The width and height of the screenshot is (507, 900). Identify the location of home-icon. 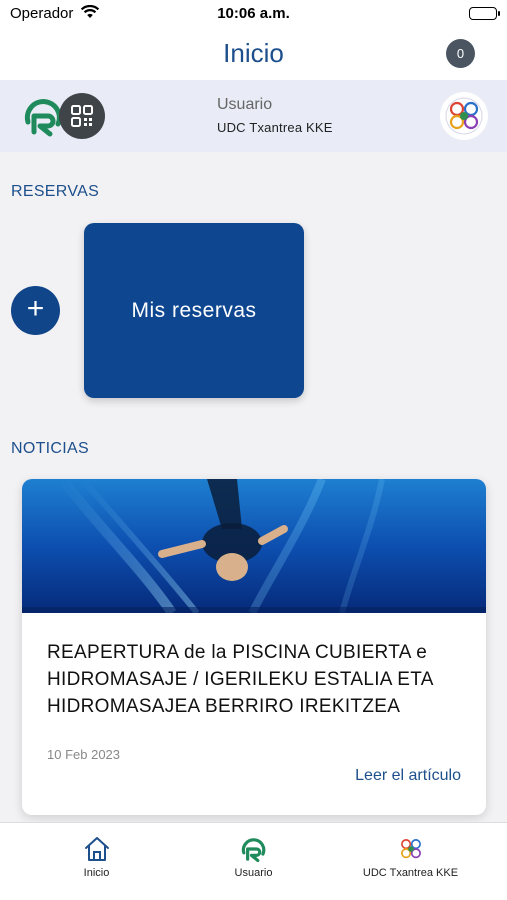
(96, 849).